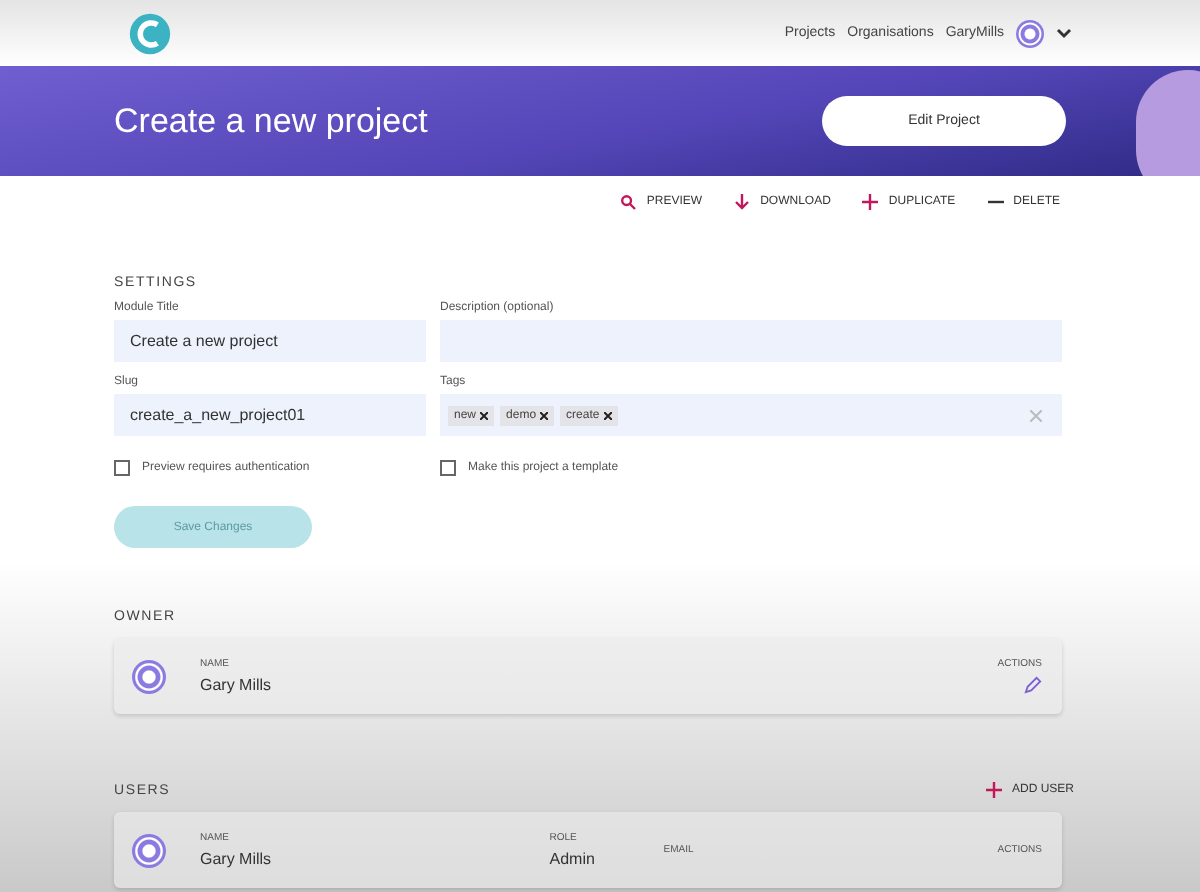 The width and height of the screenshot is (1200, 892). Describe the element at coordinates (270, 415) in the screenshot. I see `slug-field: create_a_new_project01` at that location.